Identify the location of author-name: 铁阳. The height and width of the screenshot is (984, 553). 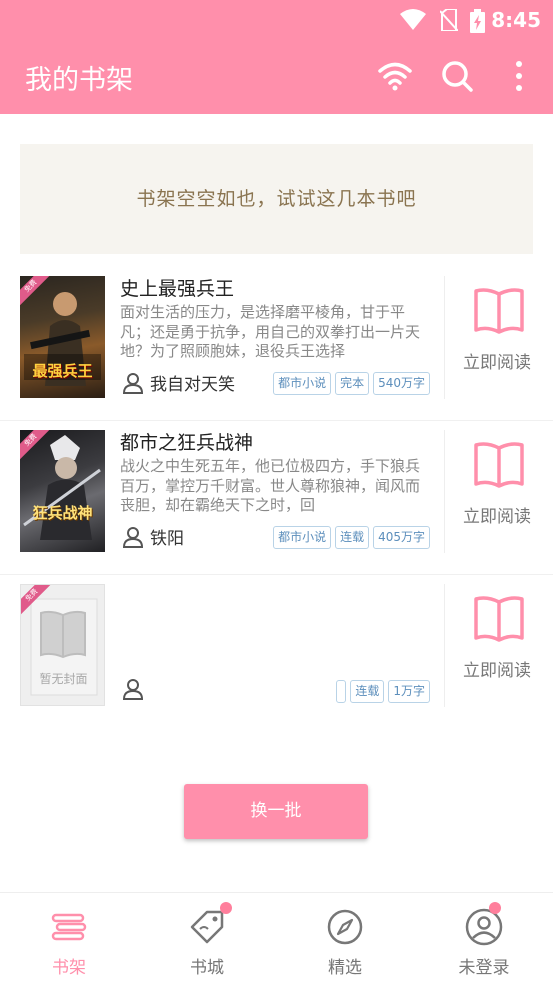
(167, 539).